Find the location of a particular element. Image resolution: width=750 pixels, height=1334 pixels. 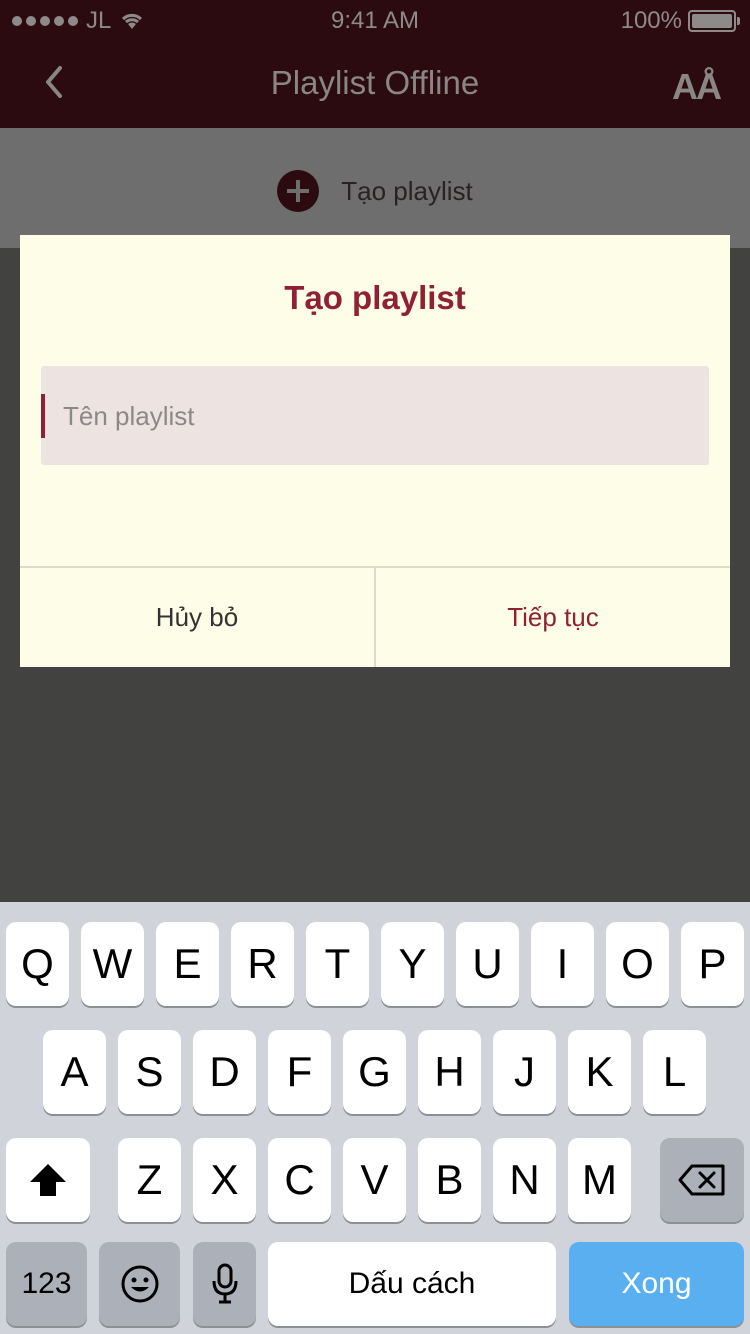

dialog-title: Tạo playlist is located at coordinates (375, 297).